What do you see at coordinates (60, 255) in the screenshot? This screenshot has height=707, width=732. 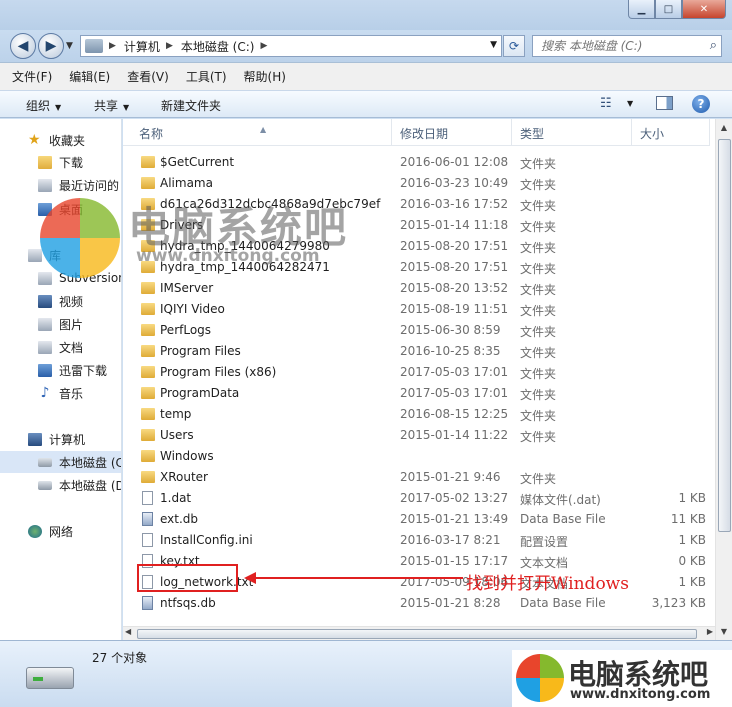 I see `nav-libraries: 库` at bounding box center [60, 255].